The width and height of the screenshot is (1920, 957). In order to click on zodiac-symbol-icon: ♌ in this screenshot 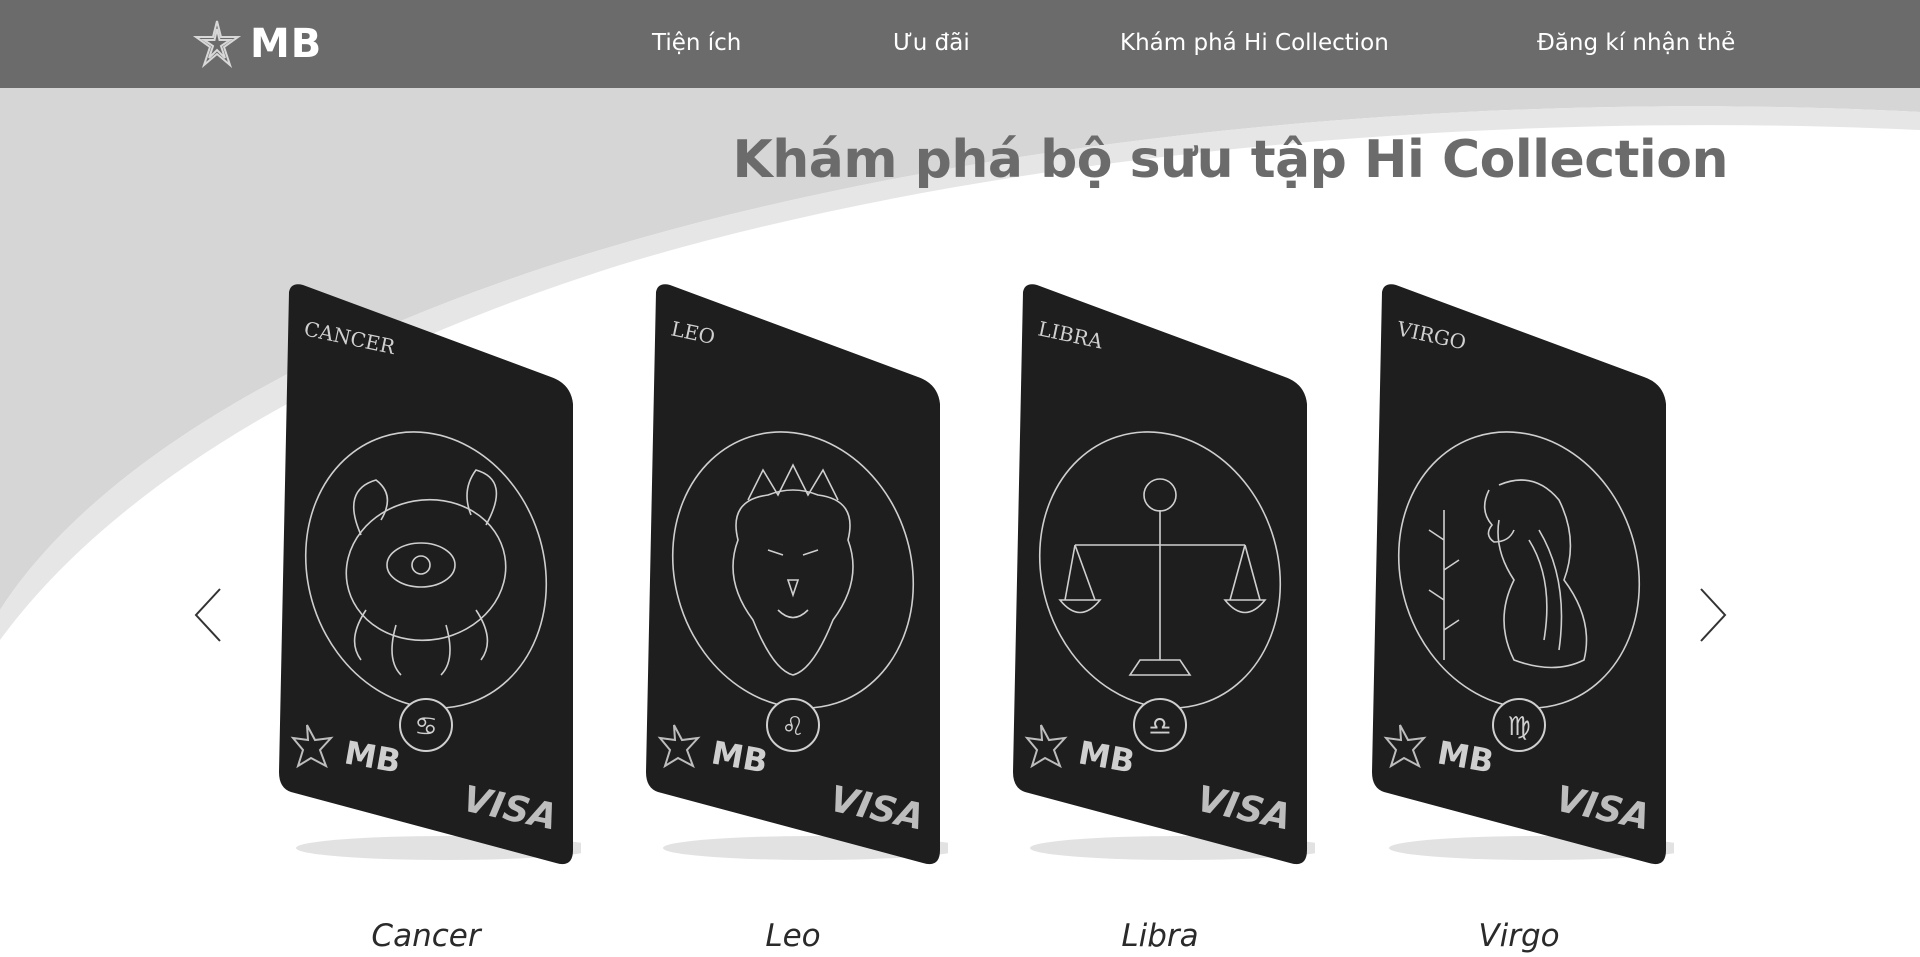, I will do `click(792, 727)`.